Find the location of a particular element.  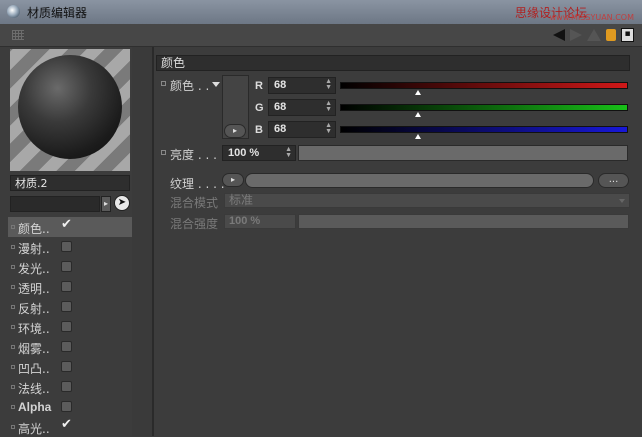

channel-label: 高光.. is located at coordinates (34, 429).